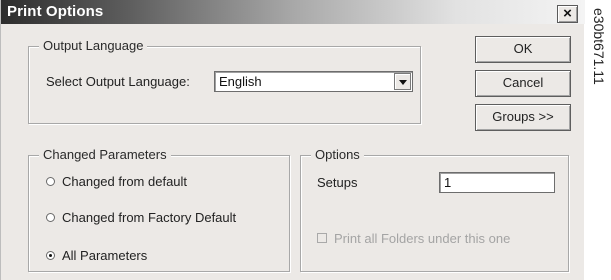  Describe the element at coordinates (93, 46) in the screenshot. I see `output-language-legend: Output Language` at that location.